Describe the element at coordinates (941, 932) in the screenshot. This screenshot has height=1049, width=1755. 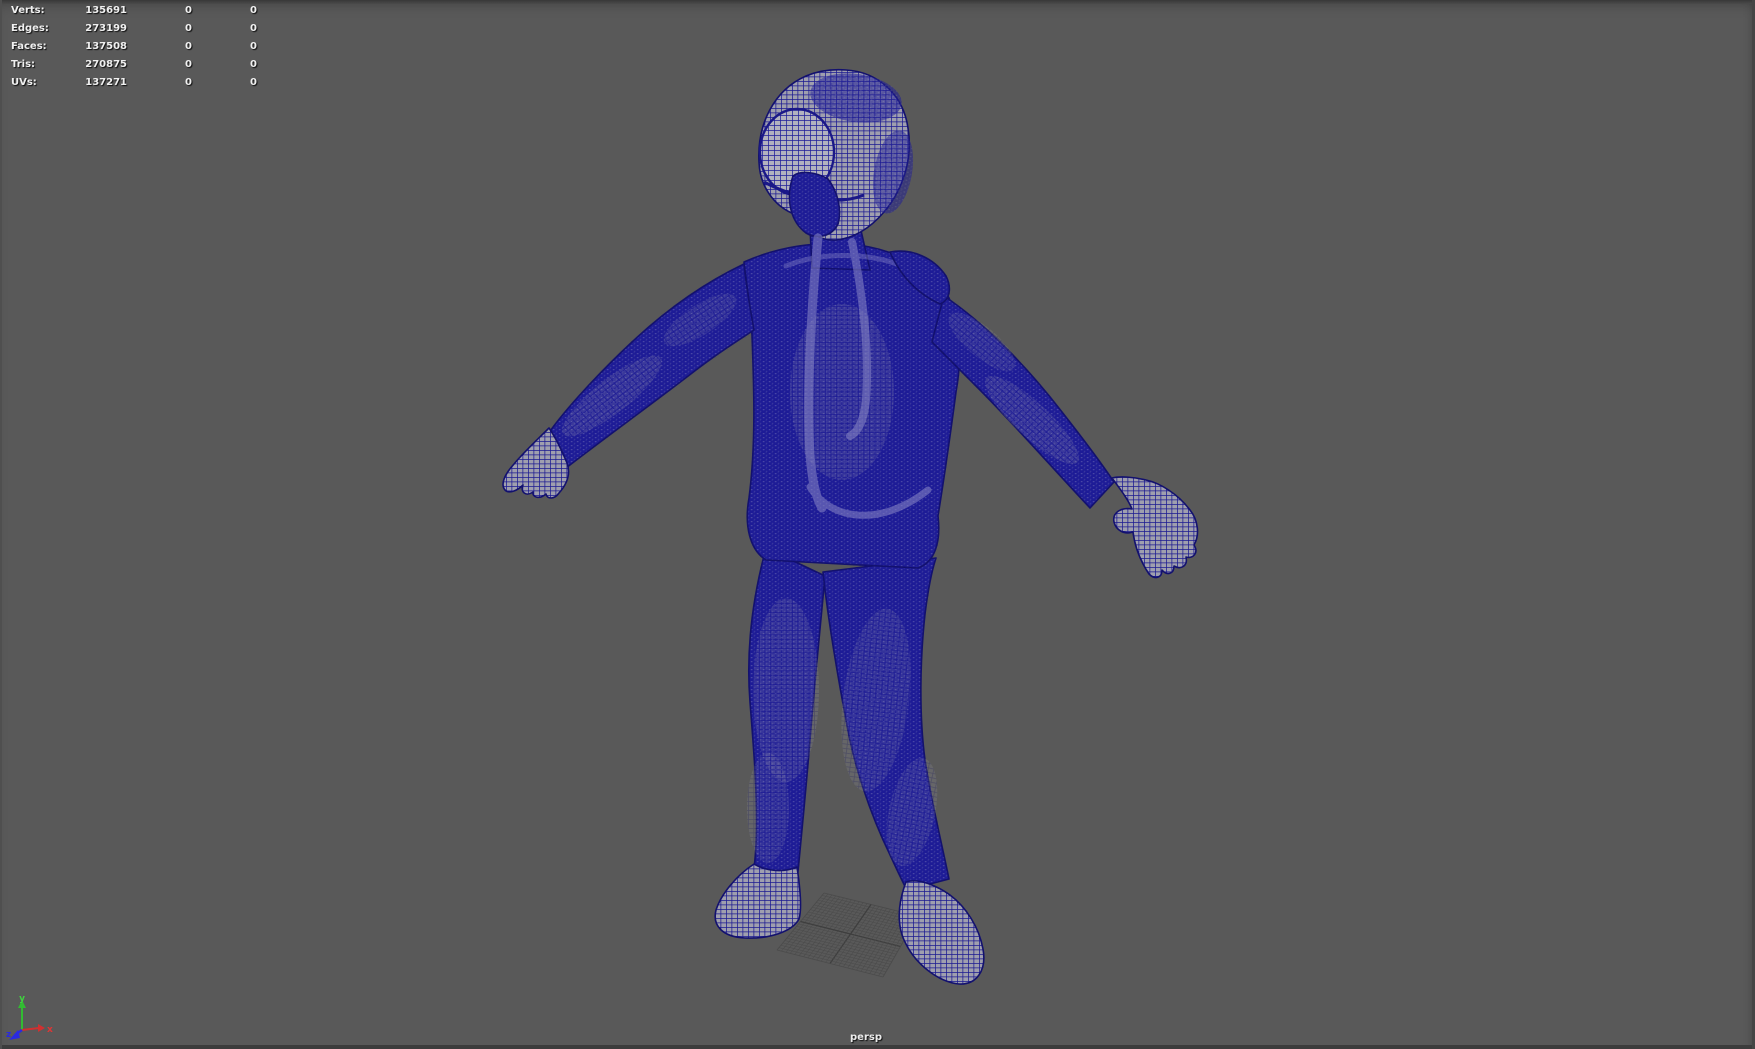
I see `pilot-right-boot` at that location.